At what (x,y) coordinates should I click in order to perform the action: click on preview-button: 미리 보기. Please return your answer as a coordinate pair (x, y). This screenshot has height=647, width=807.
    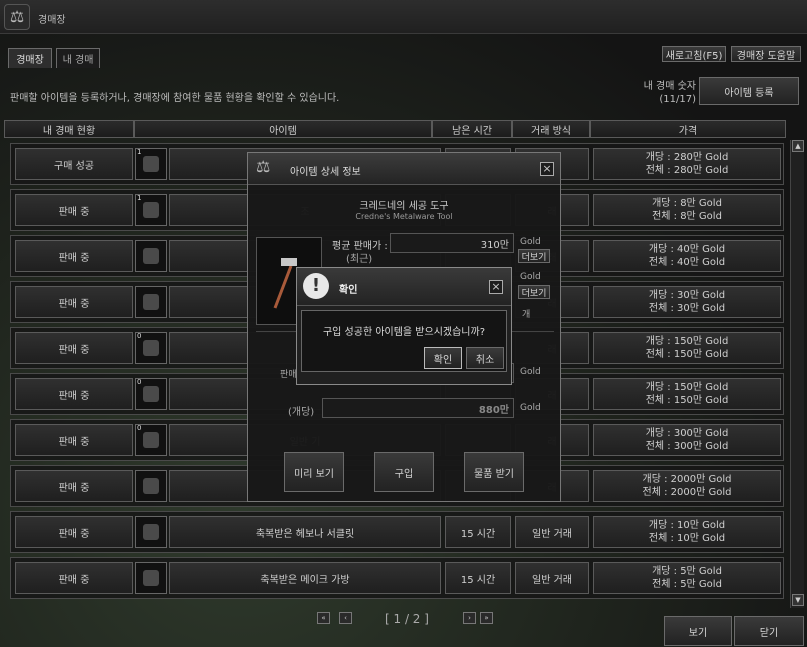
    Looking at the image, I should click on (314, 472).